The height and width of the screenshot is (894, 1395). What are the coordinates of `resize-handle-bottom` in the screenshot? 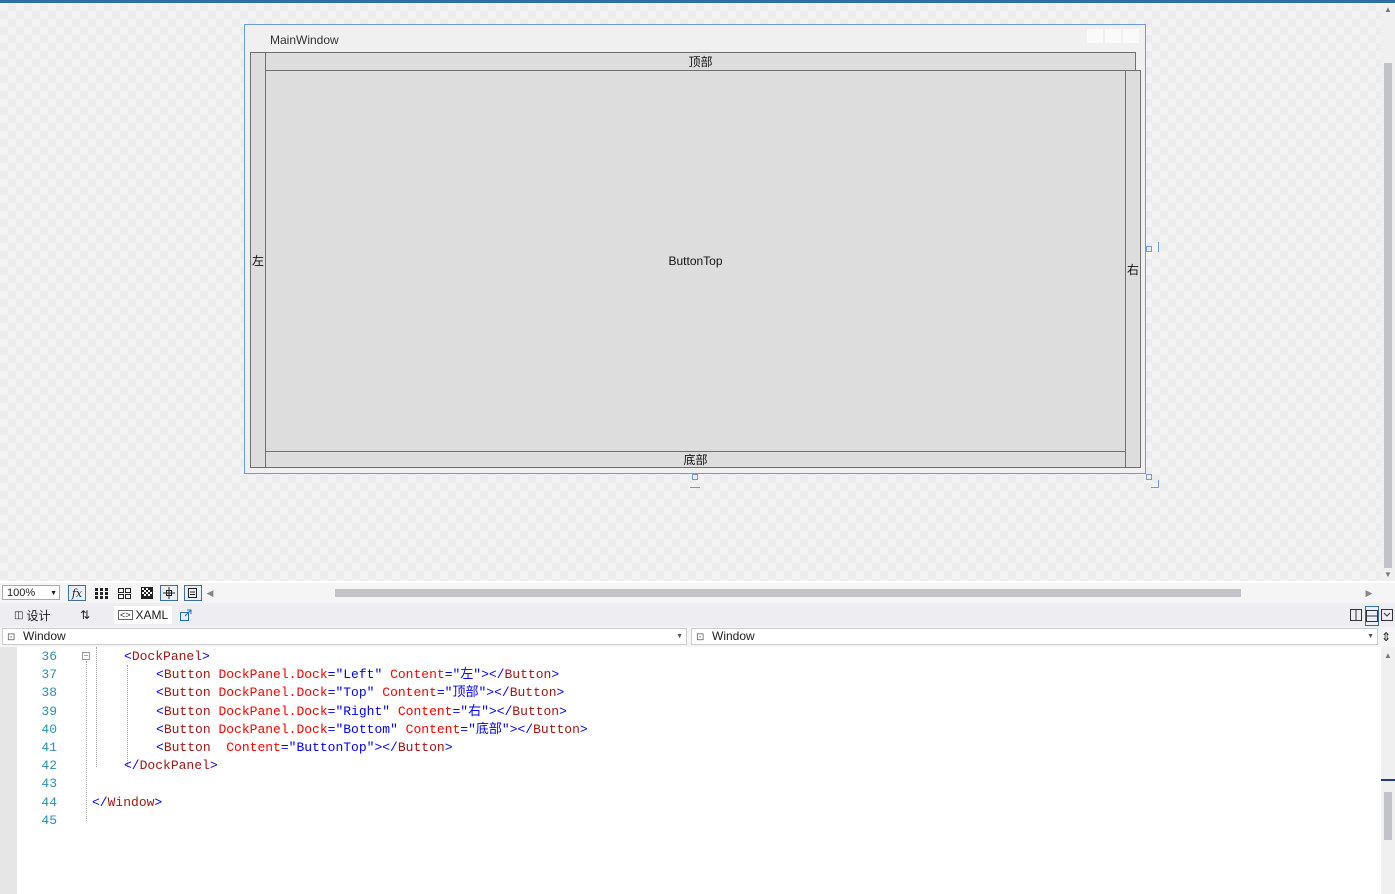 It's located at (695, 477).